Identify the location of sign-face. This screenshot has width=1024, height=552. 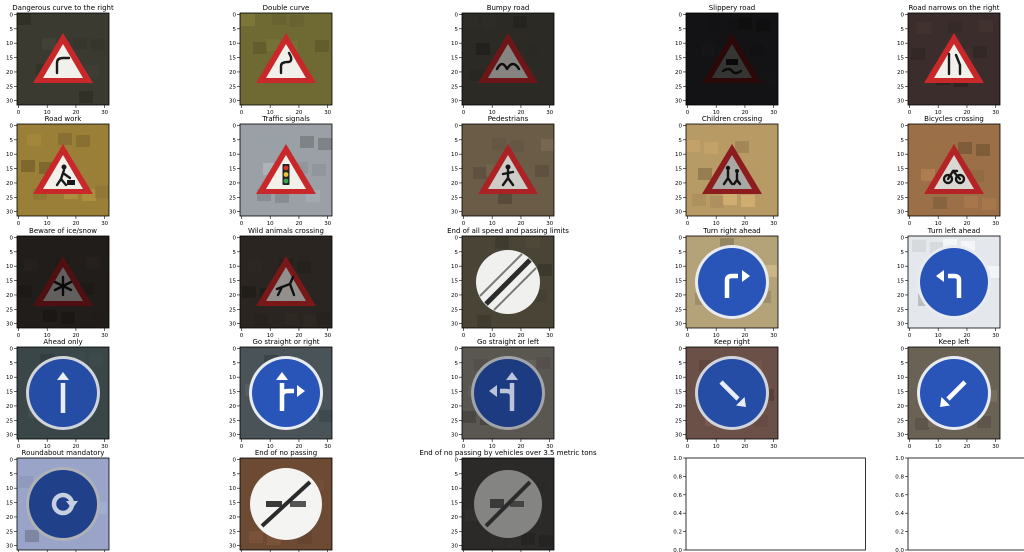
(732, 282).